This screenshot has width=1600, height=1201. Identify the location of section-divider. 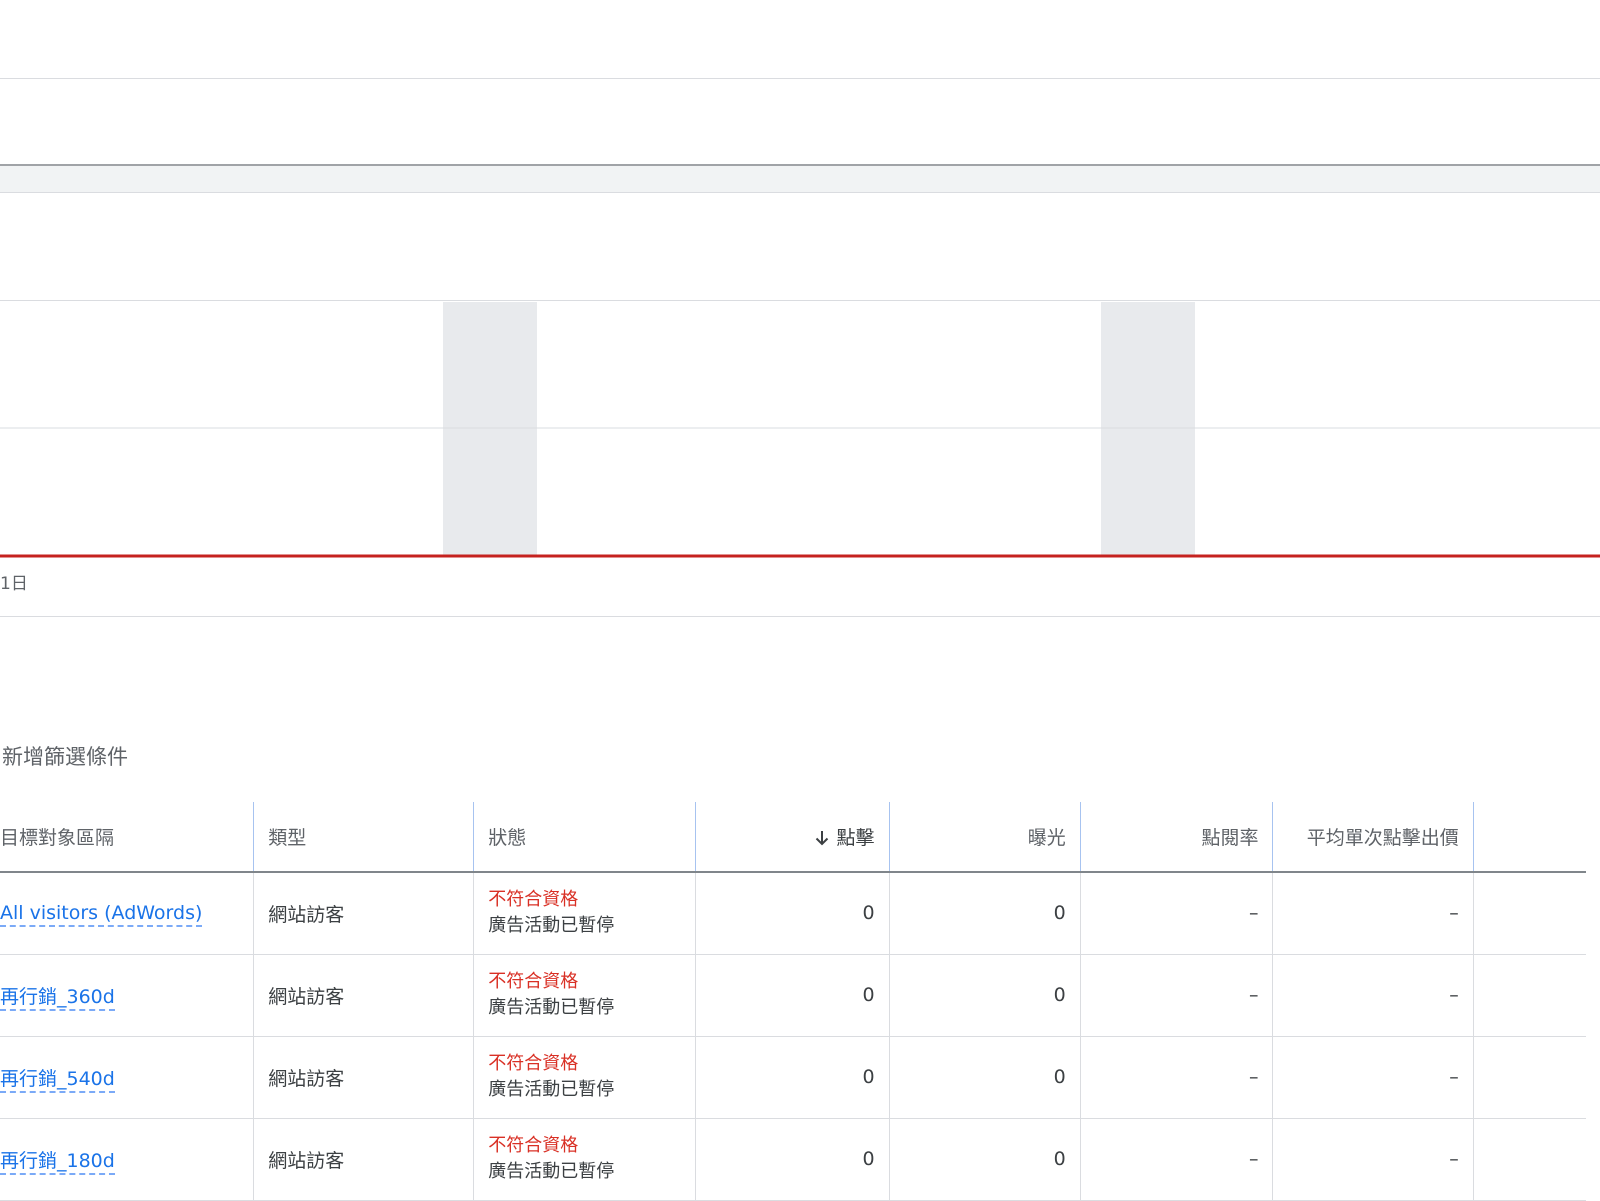
(800, 192).